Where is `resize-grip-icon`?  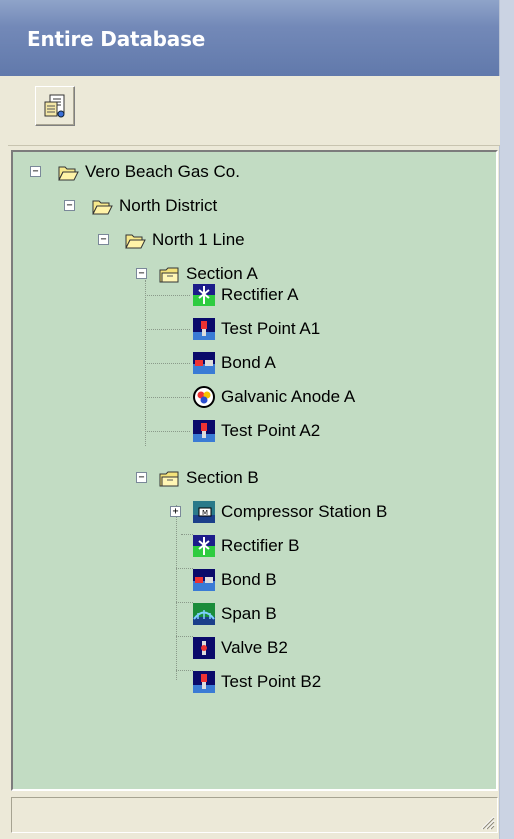 resize-grip-icon is located at coordinates (486, 821).